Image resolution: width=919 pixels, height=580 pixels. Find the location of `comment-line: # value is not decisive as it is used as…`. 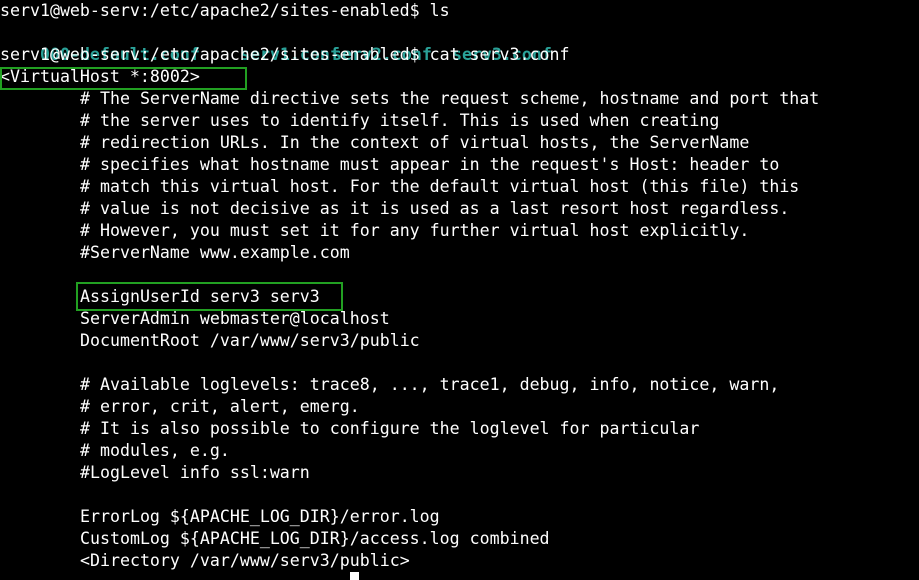

comment-line: # value is not decisive as it is used as… is located at coordinates (435, 208).